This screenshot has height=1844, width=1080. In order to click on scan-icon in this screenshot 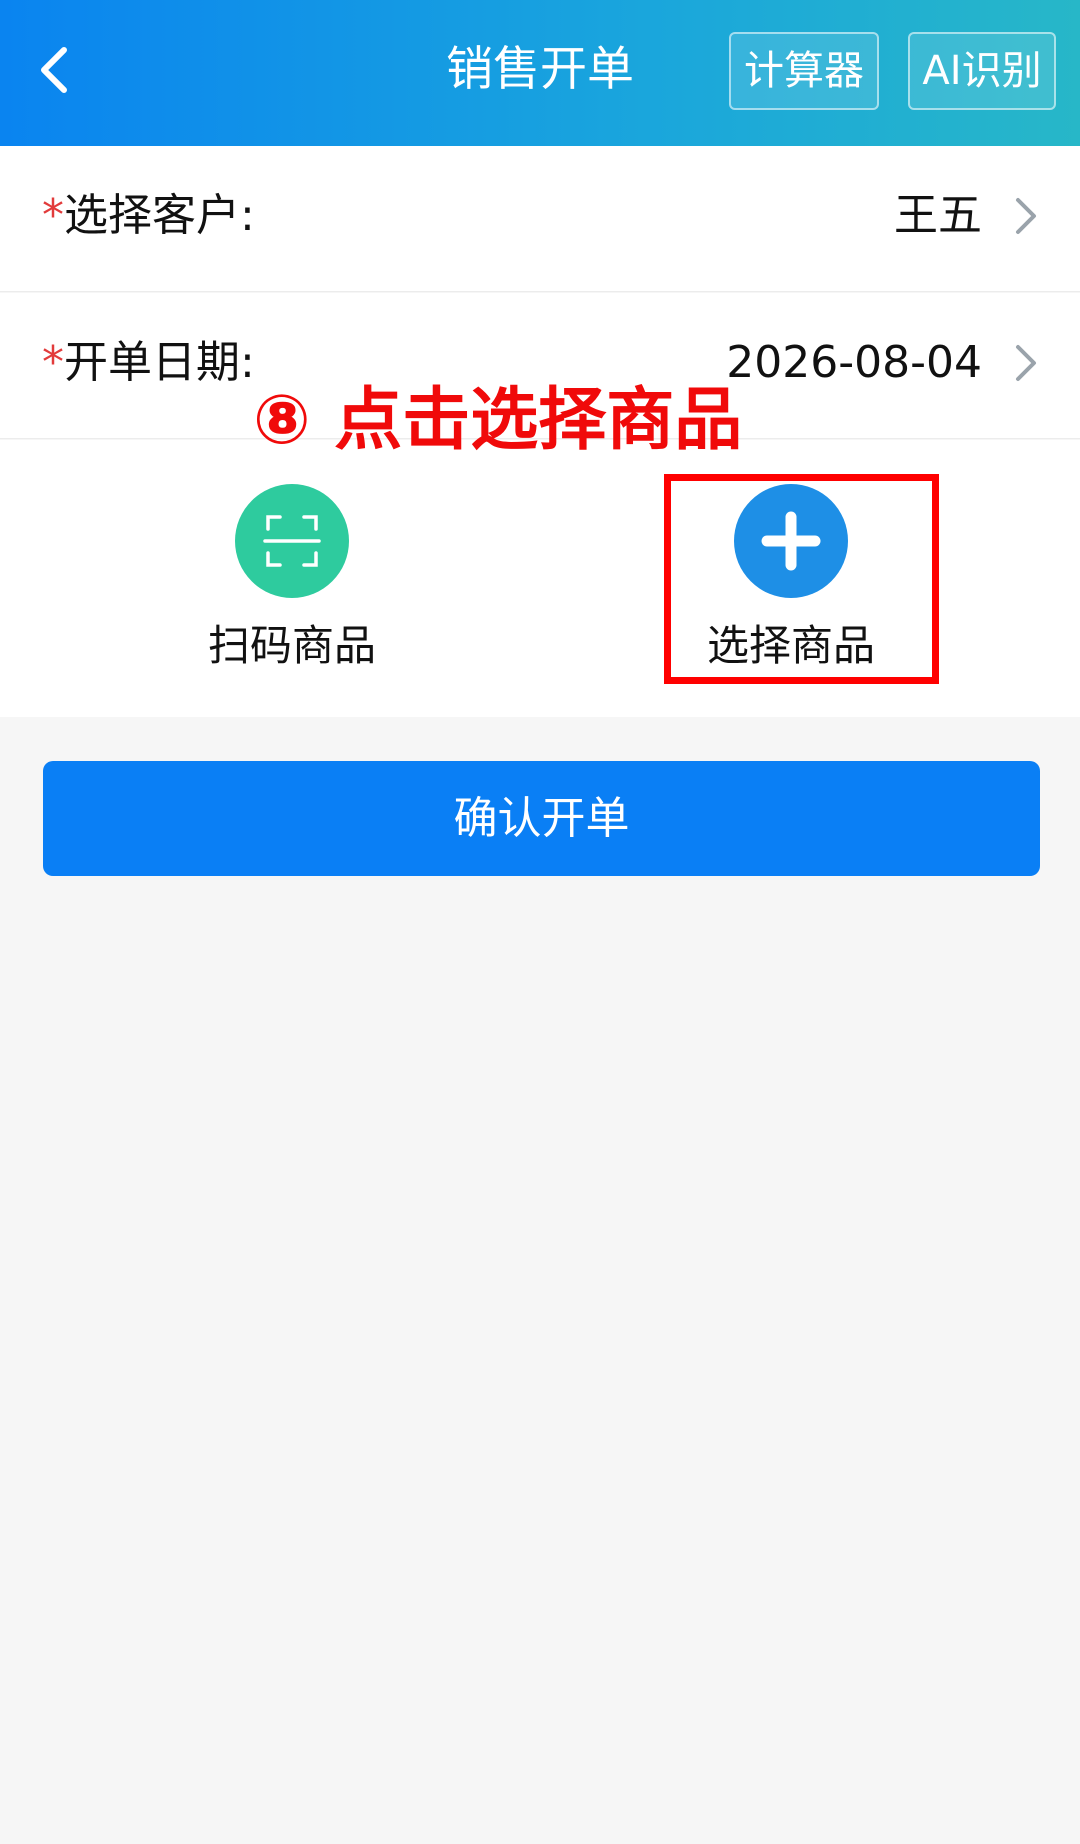, I will do `click(292, 541)`.